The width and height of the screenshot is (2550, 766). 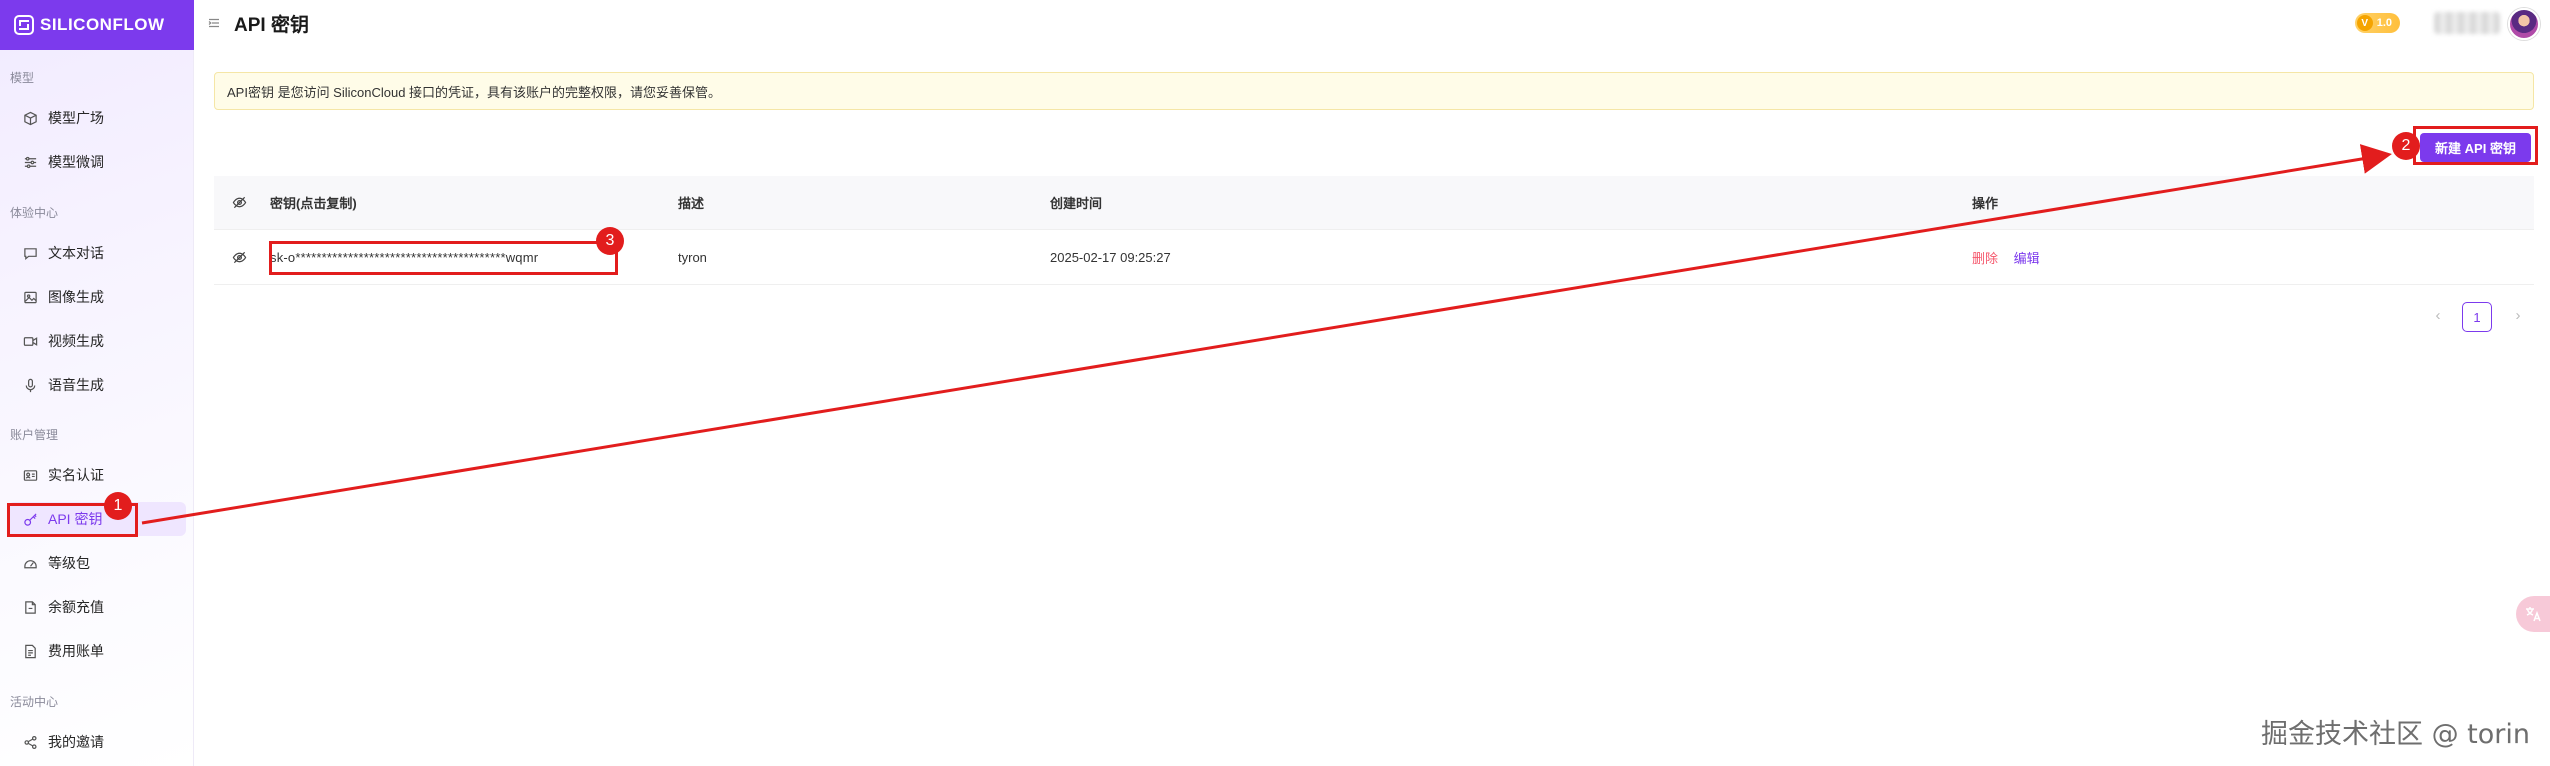 I want to click on watermark: 掘金技术社区 @ torin, so click(x=2395, y=734).